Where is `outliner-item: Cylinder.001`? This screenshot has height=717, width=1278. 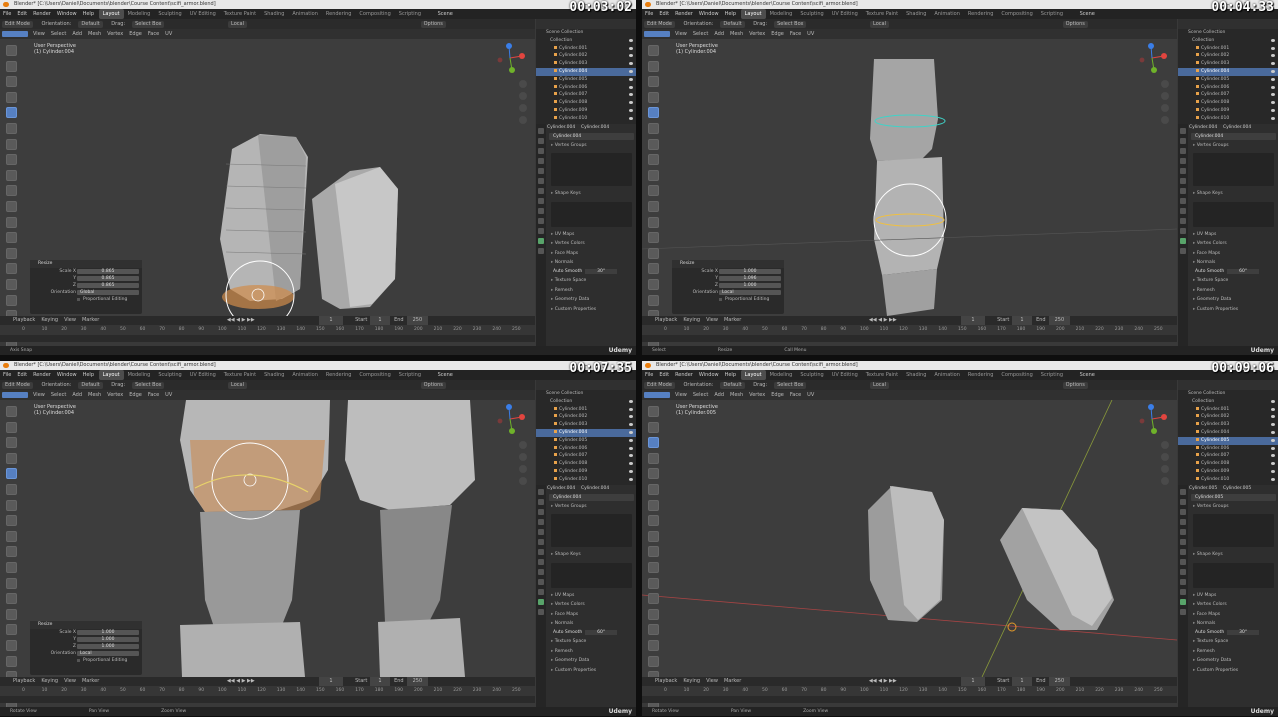 outliner-item: Cylinder.001 is located at coordinates (1228, 410).